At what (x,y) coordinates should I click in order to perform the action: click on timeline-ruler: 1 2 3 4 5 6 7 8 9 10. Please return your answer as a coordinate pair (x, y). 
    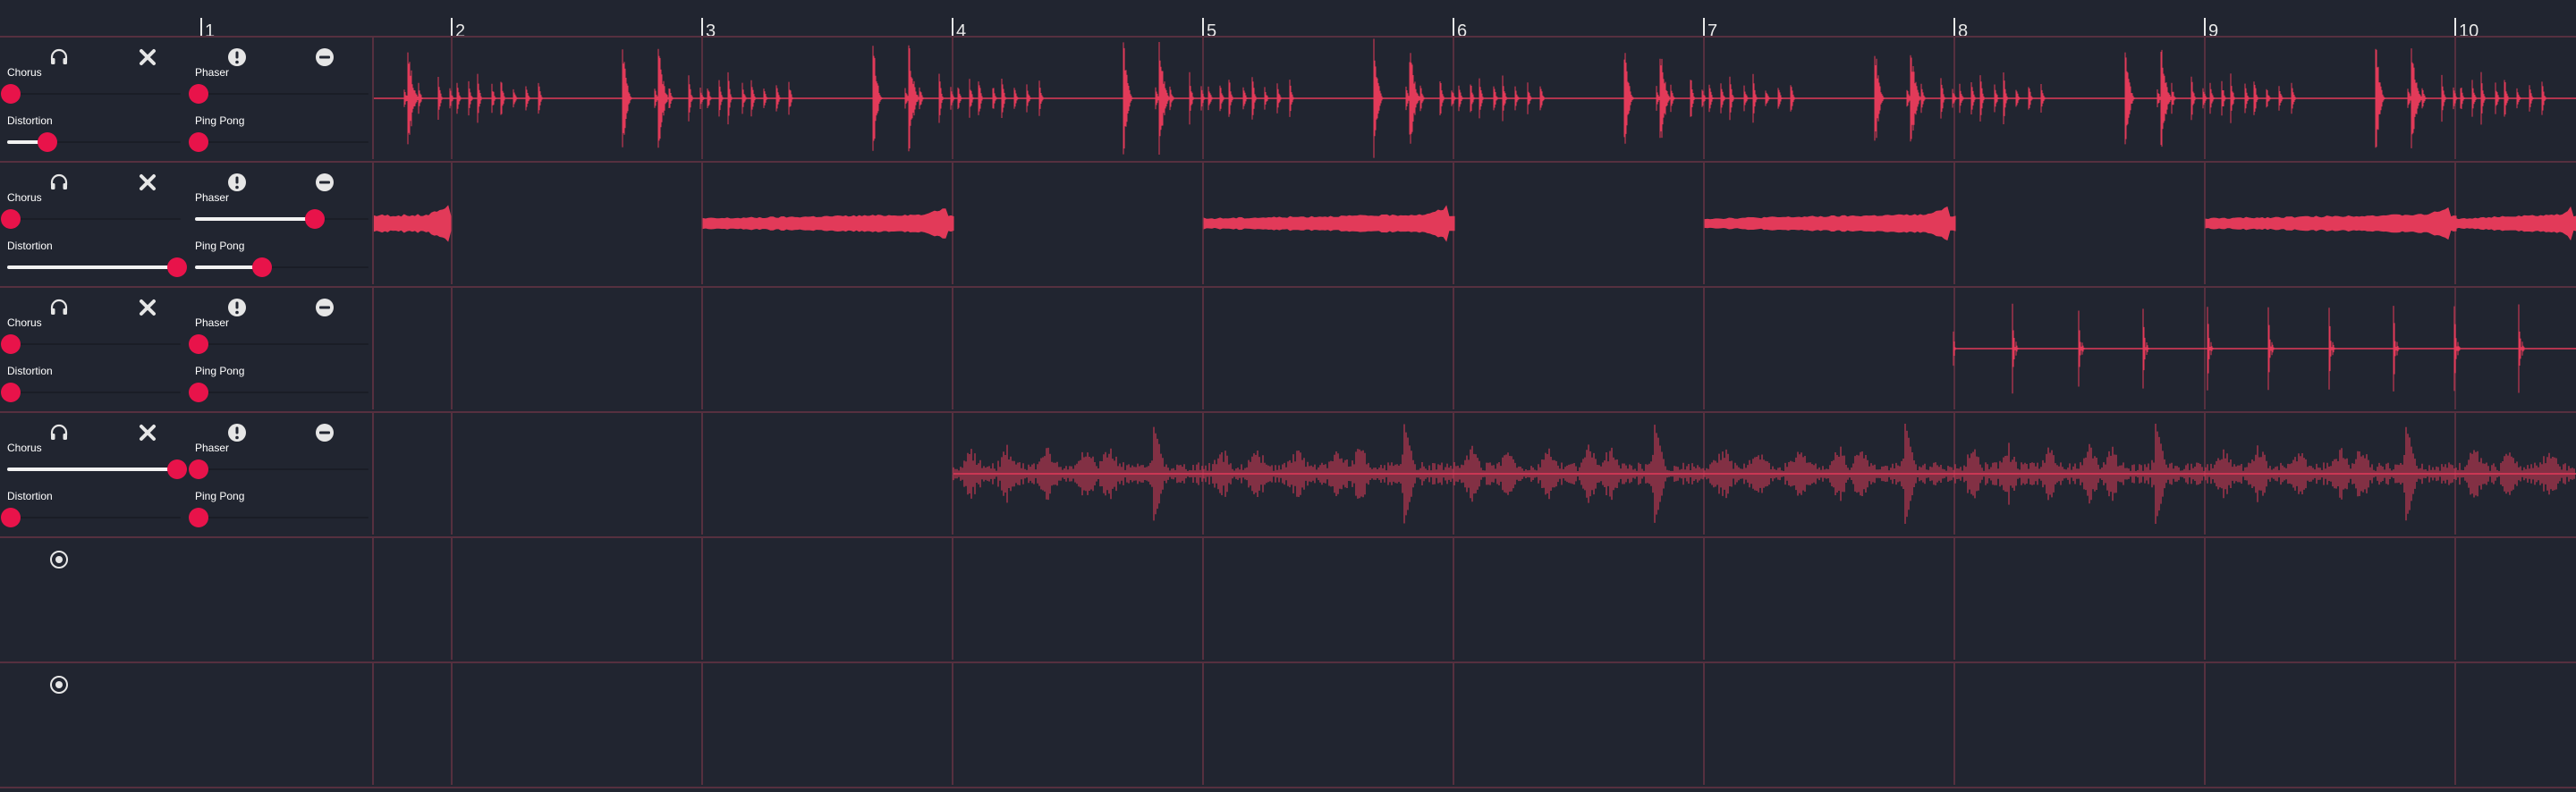
    Looking at the image, I should click on (1288, 21).